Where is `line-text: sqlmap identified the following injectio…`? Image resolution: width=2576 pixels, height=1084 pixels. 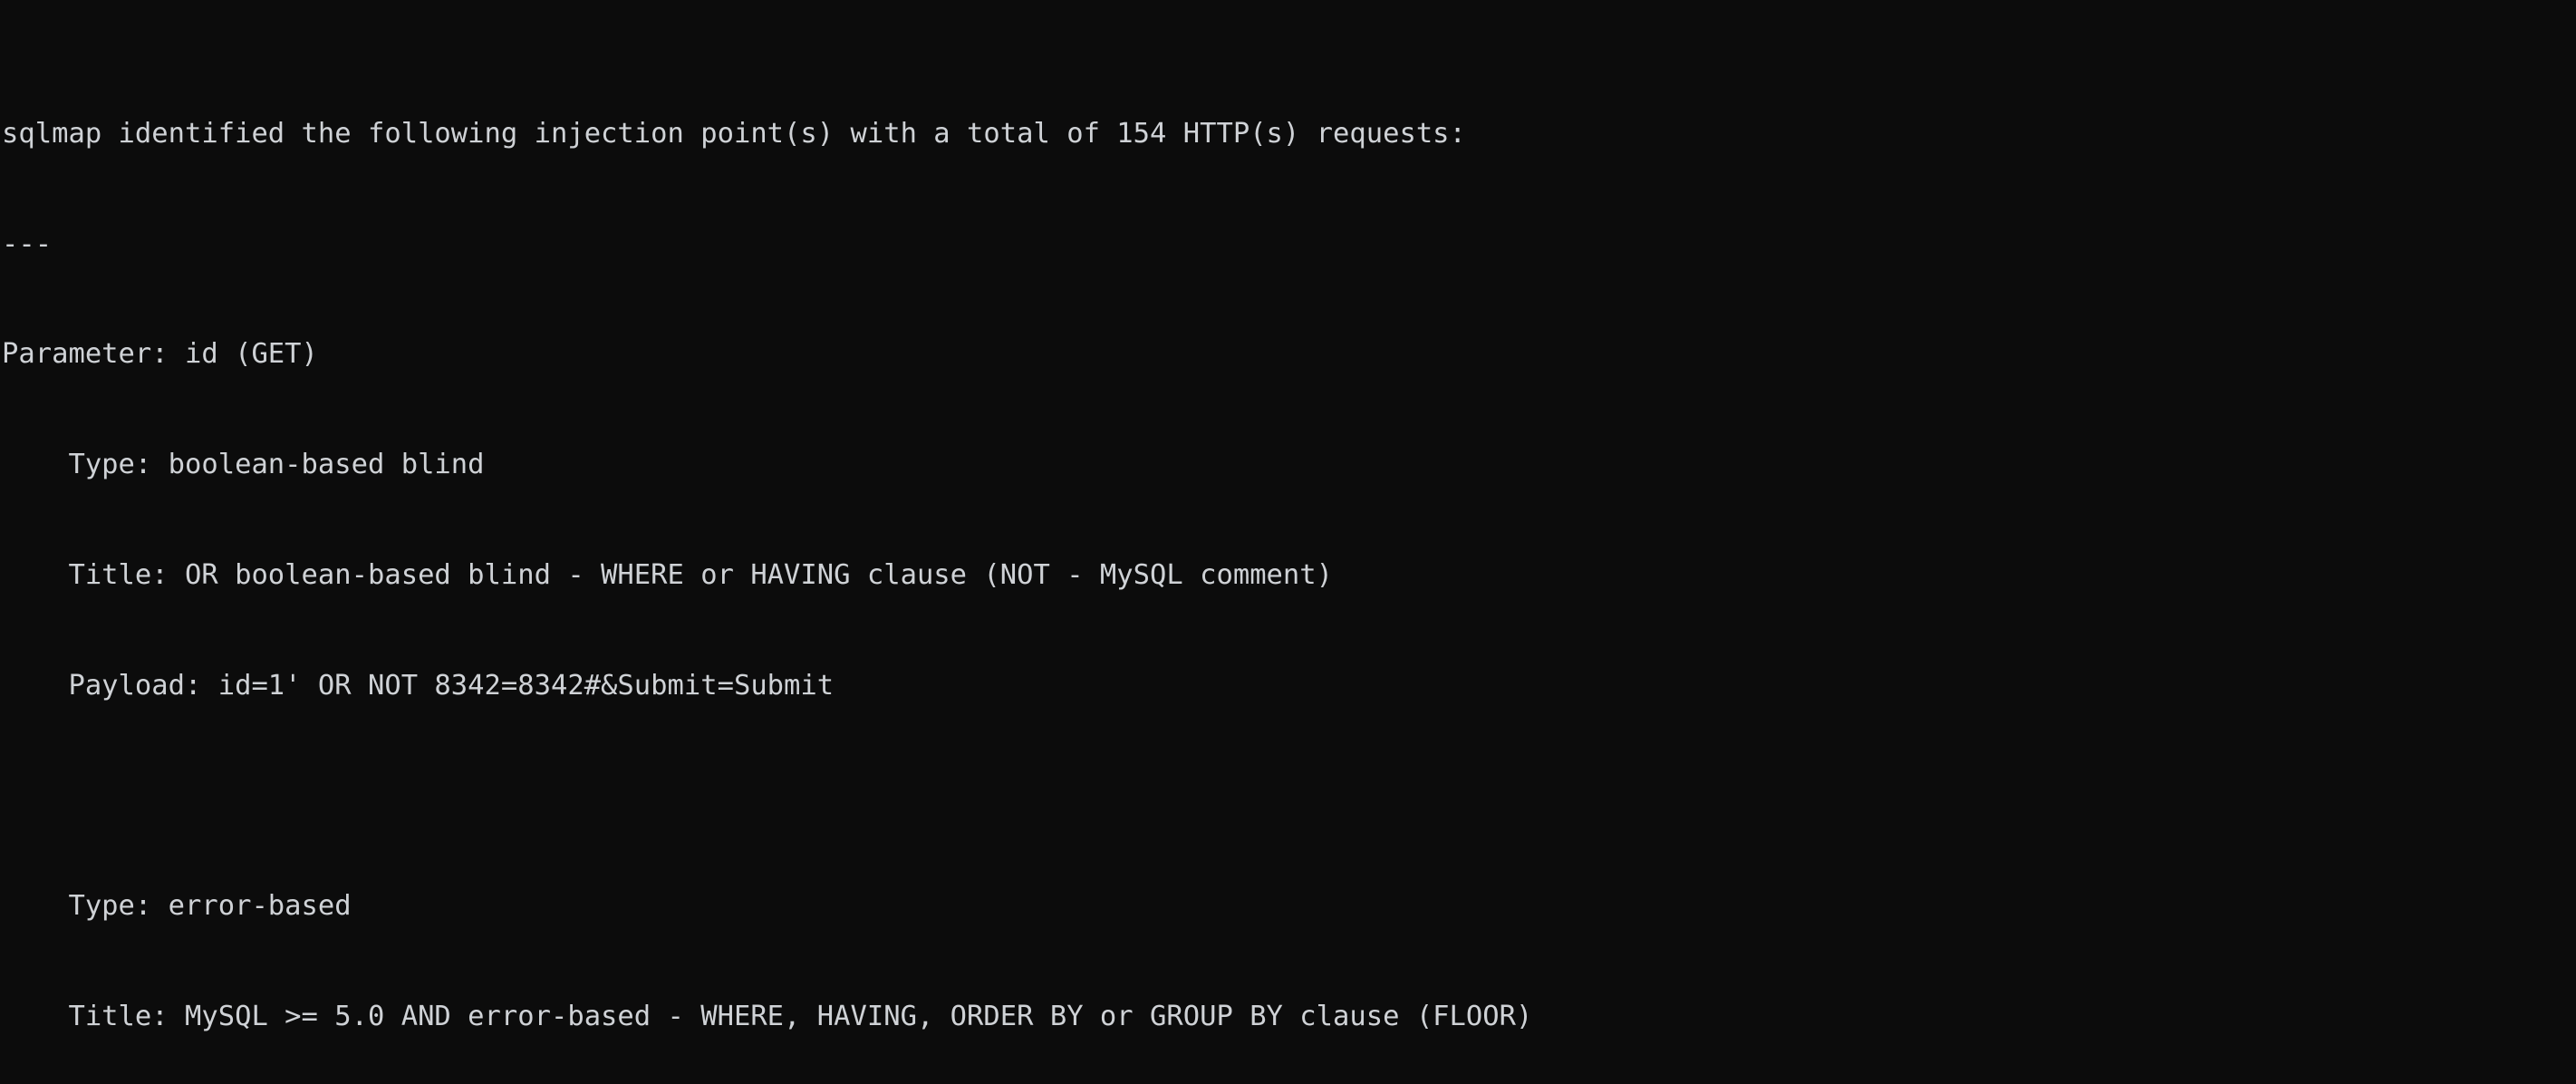 line-text: sqlmap identified the following injectio… is located at coordinates (734, 133).